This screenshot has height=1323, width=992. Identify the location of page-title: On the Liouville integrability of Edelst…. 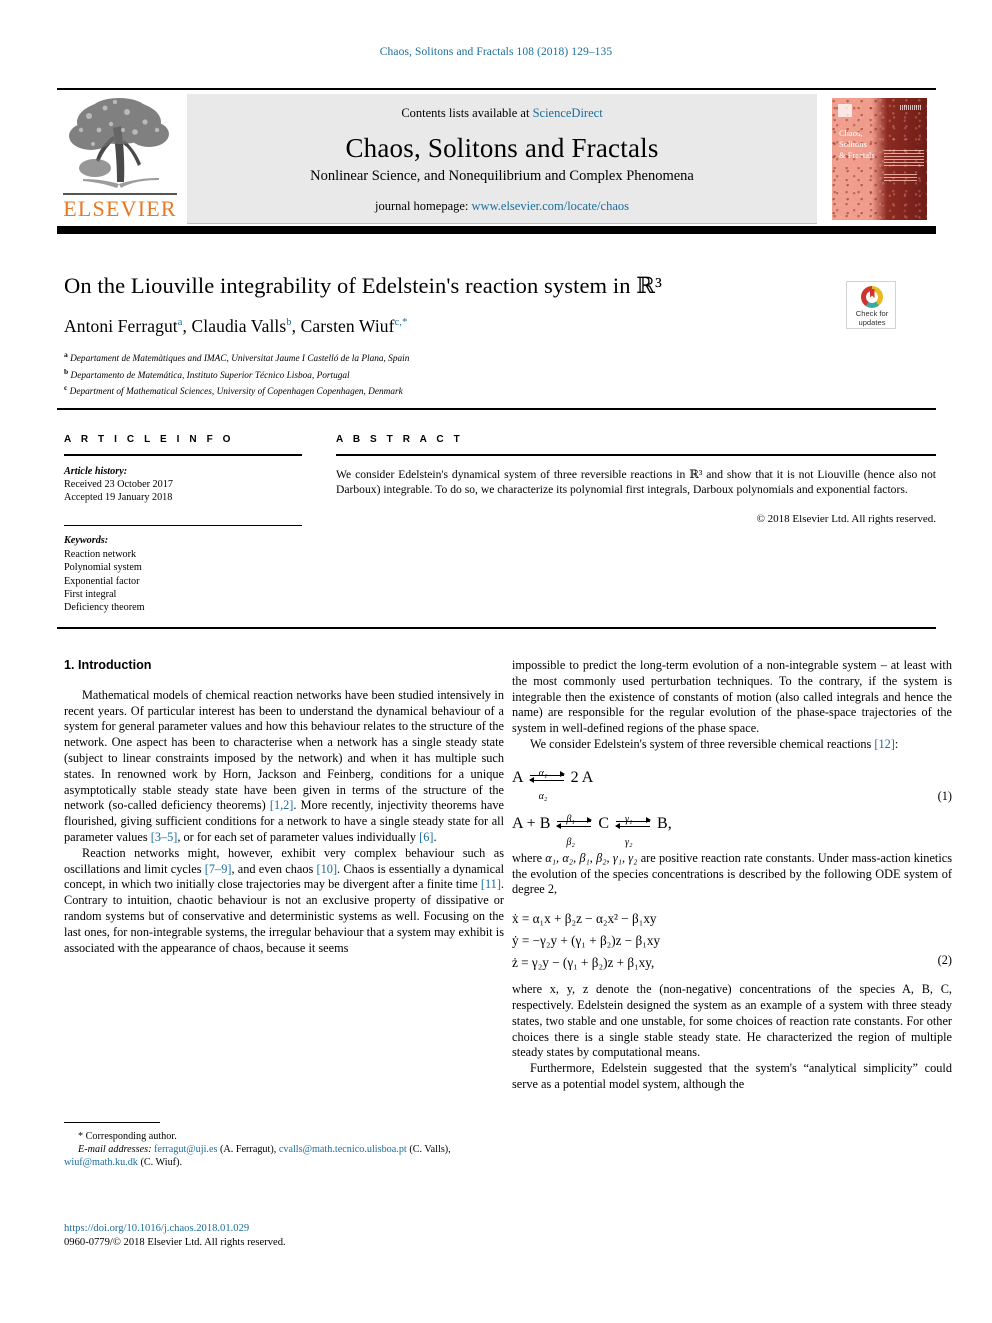
(363, 285).